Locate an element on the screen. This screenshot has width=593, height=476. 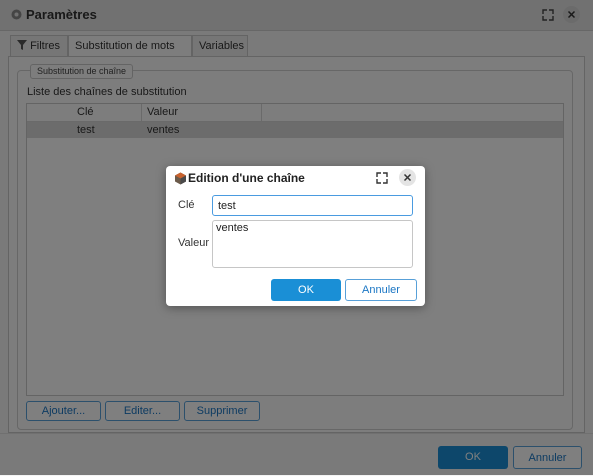
expand-icon is located at coordinates (382, 178).